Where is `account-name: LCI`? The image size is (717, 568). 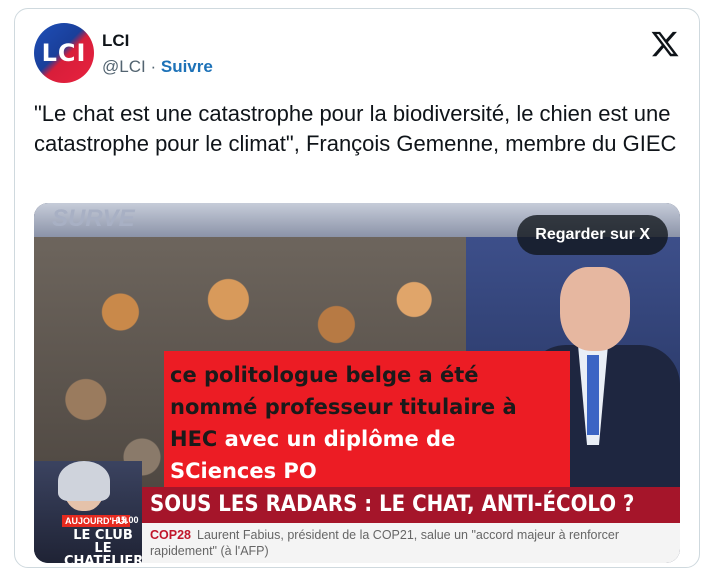 account-name: LCI is located at coordinates (115, 41).